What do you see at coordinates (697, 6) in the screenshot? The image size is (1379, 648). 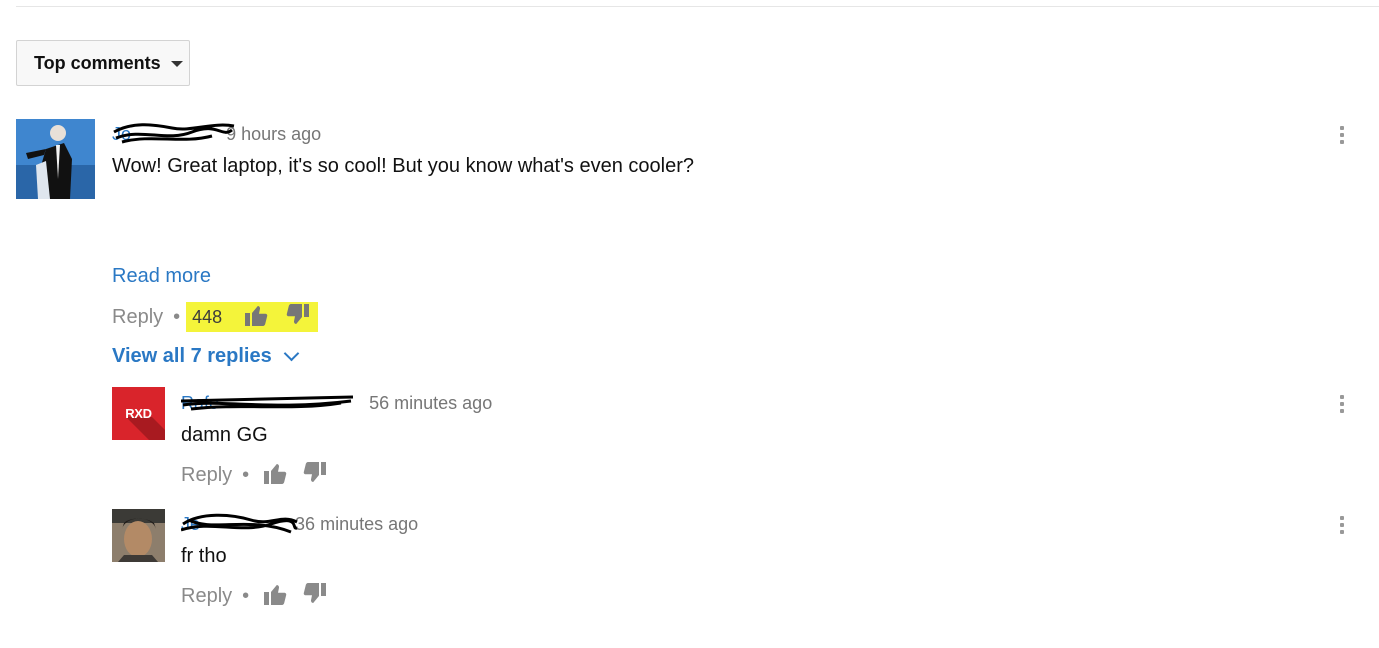 I see `divider` at bounding box center [697, 6].